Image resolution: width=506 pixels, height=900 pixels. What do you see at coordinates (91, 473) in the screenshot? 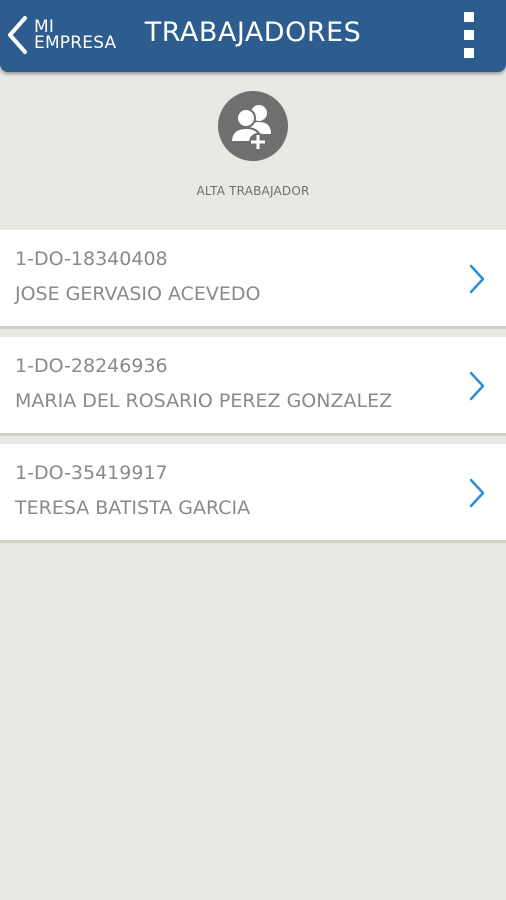
I see `worker-code: 1-DO-35419917` at bounding box center [91, 473].